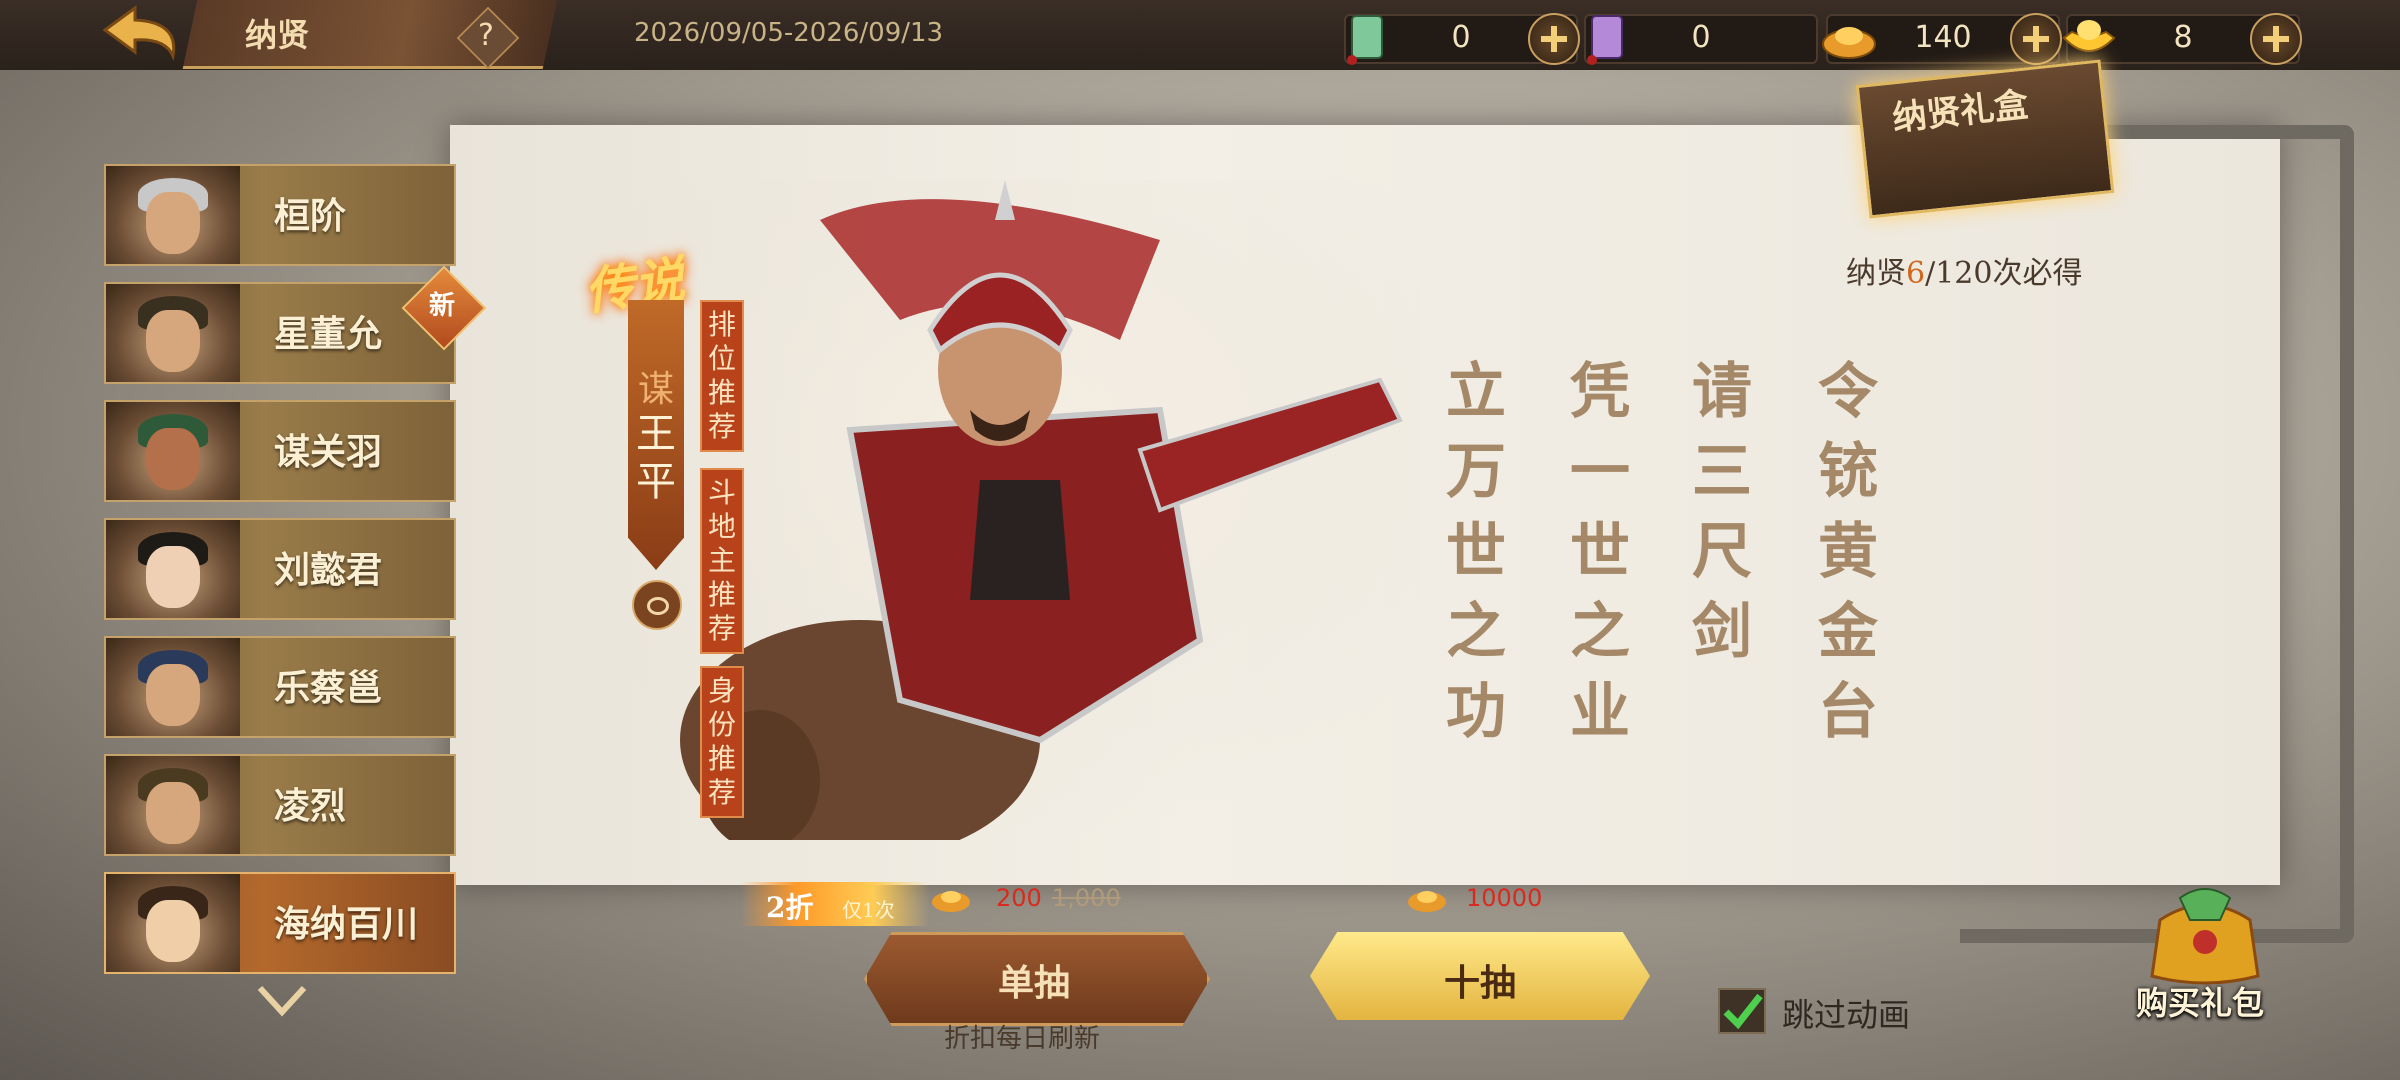  Describe the element at coordinates (1722, 512) in the screenshot. I see `calligraphy-line: 请三尺剑` at that location.